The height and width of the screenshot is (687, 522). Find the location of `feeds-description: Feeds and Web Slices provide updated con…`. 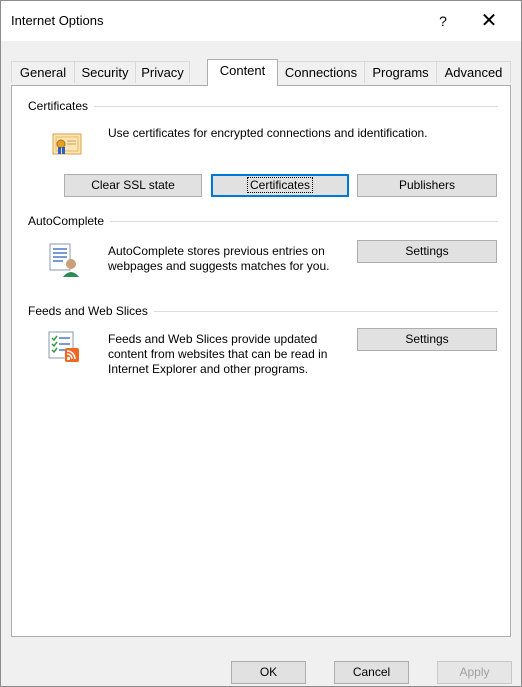

feeds-description: Feeds and Web Slices provide updated con… is located at coordinates (218, 354).